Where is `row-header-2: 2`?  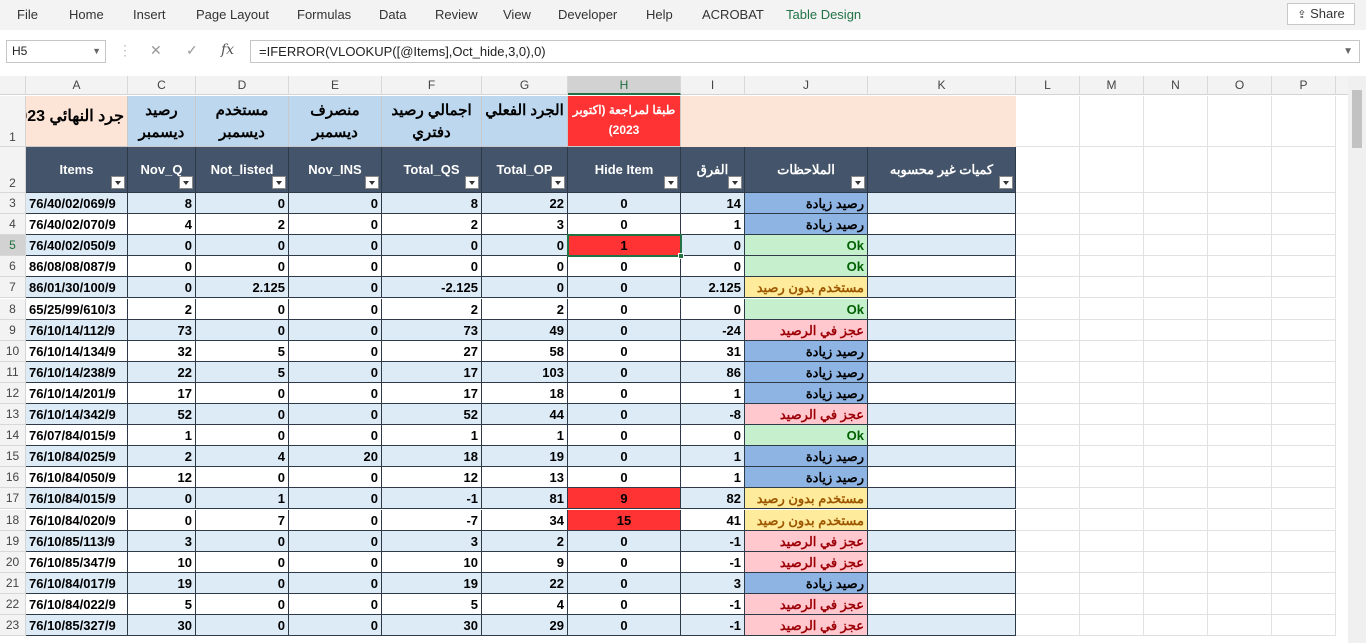
row-header-2: 2 is located at coordinates (13, 170).